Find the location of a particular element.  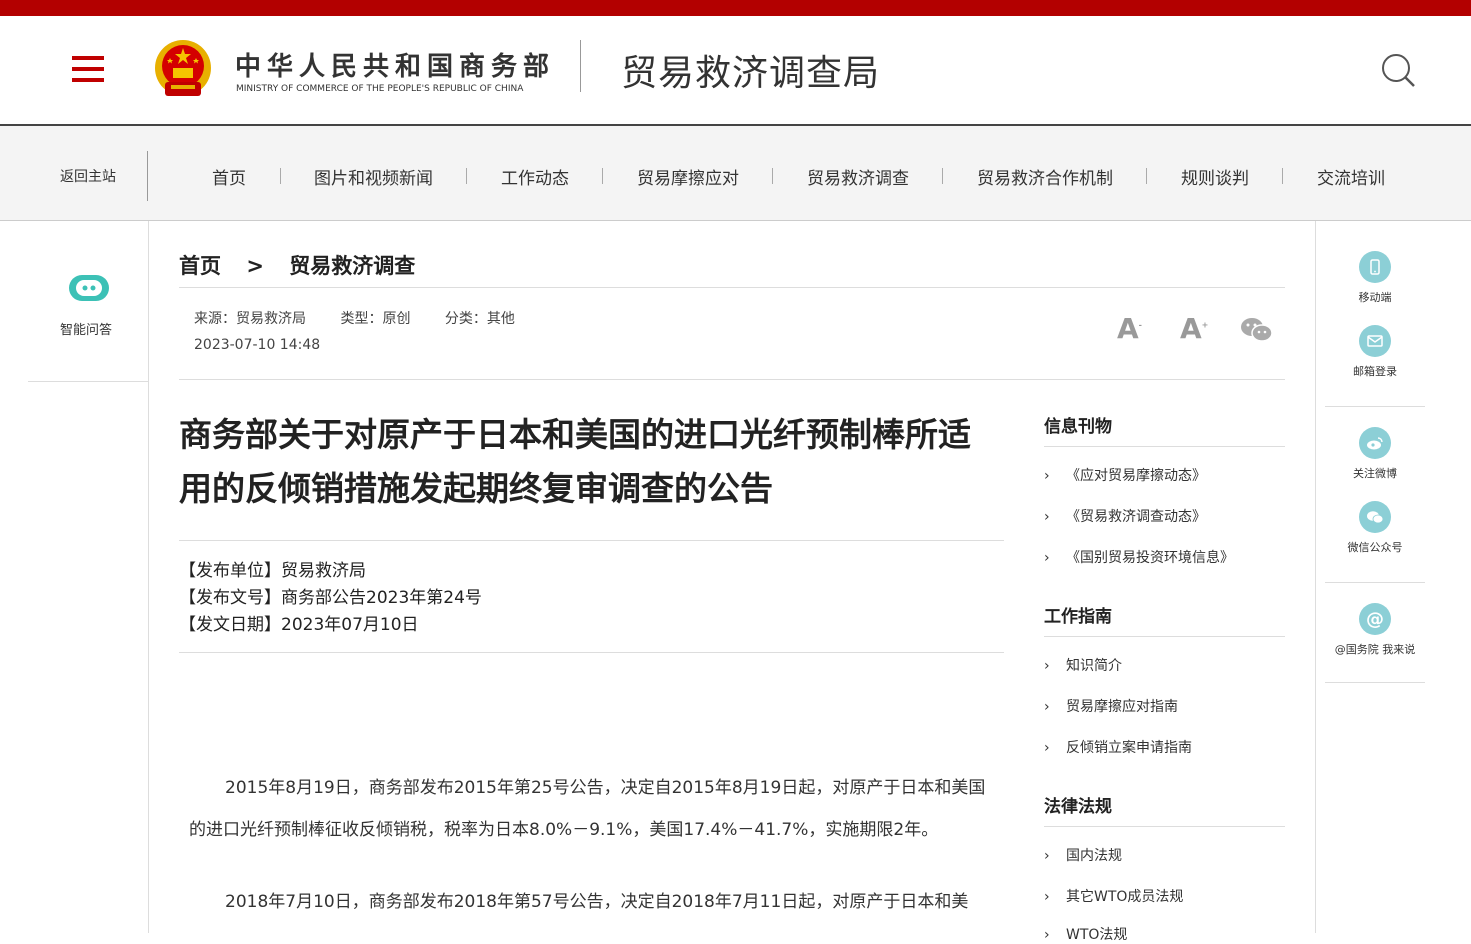

pub-number: 【发布文号】商务部公告2023年第24号 is located at coordinates (330, 598).